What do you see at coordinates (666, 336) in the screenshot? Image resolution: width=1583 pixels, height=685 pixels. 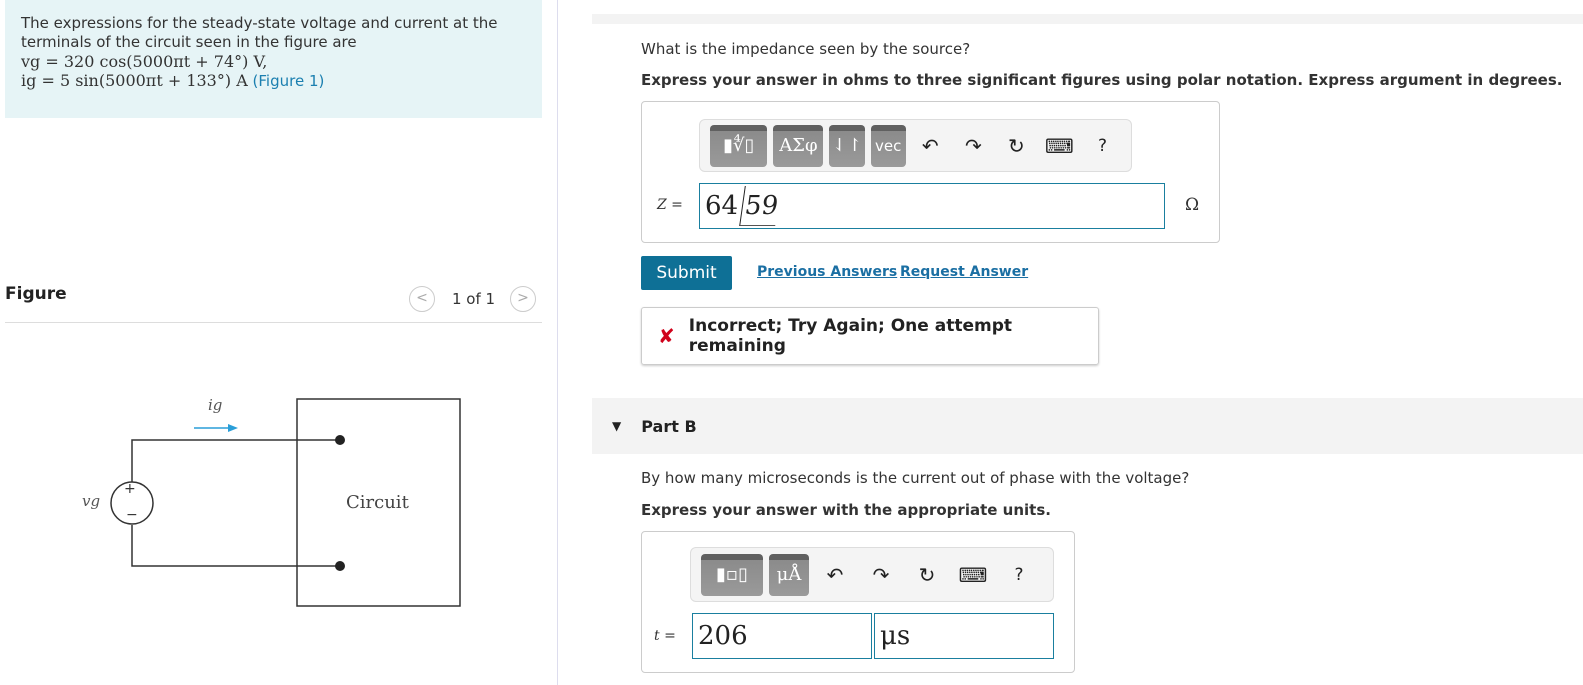 I see `incorrect-icon: ✘` at bounding box center [666, 336].